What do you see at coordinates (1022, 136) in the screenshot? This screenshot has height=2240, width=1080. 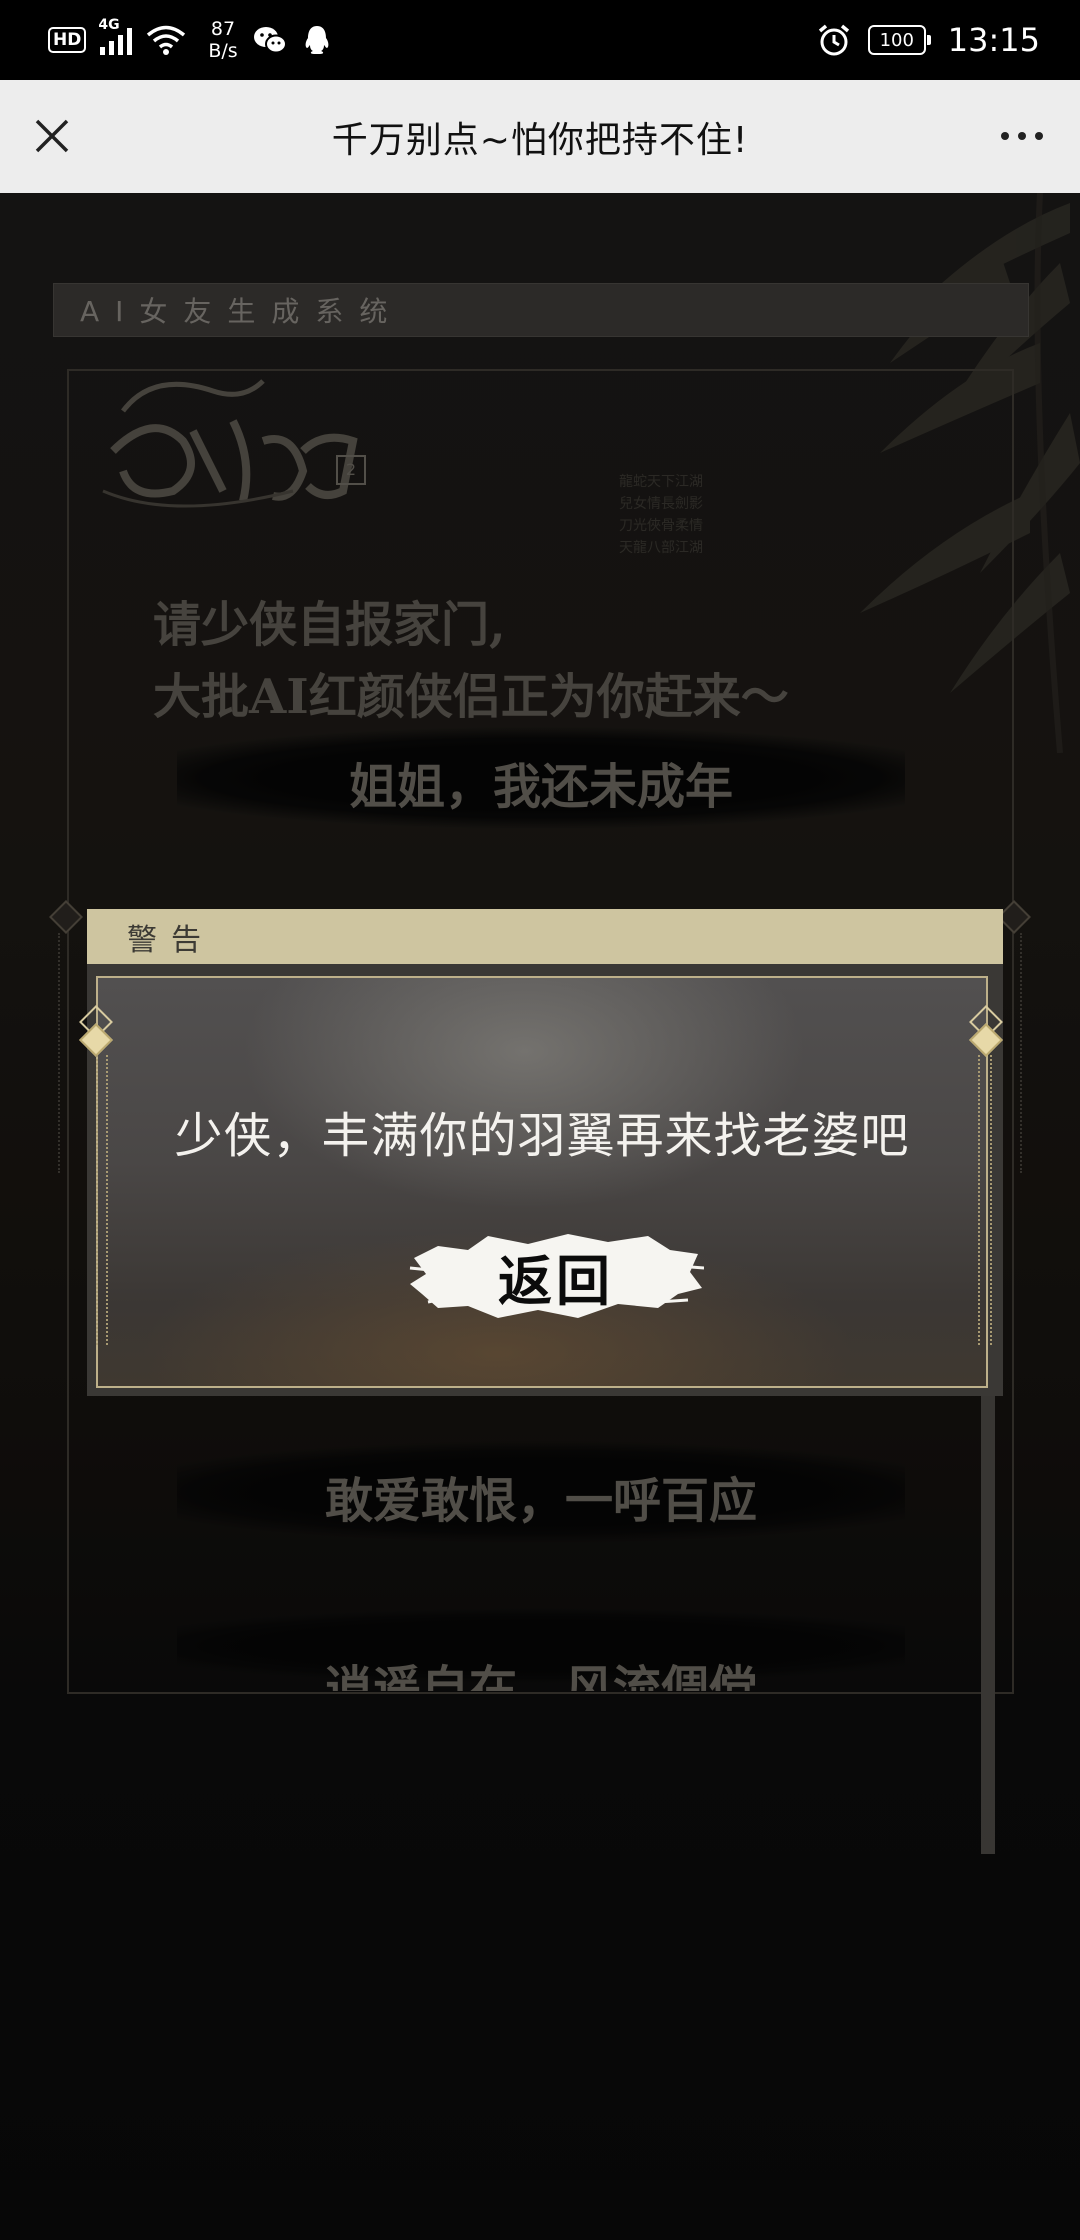 I see `more-button` at bounding box center [1022, 136].